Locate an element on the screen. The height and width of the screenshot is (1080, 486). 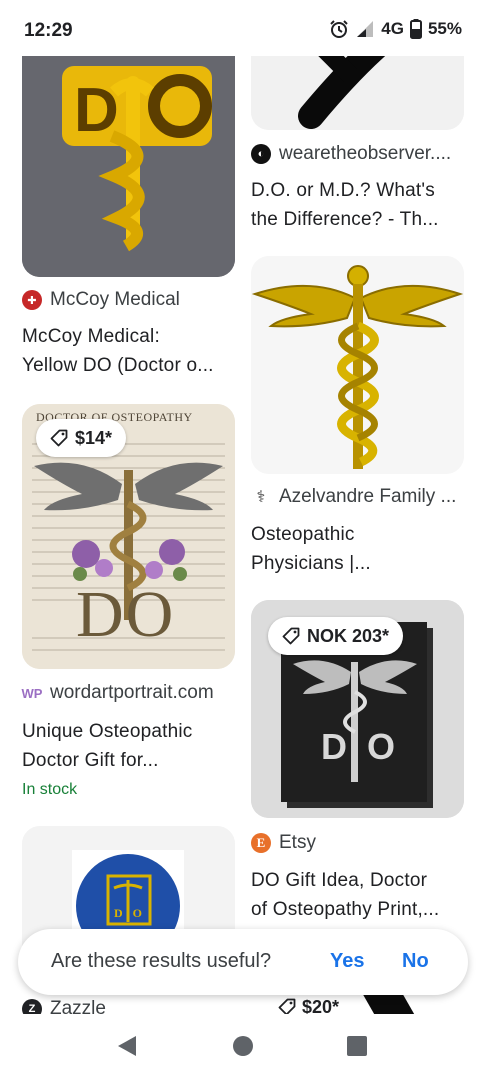
result-source-zazzle: Z Zazzle is located at coordinates (64, 1006).